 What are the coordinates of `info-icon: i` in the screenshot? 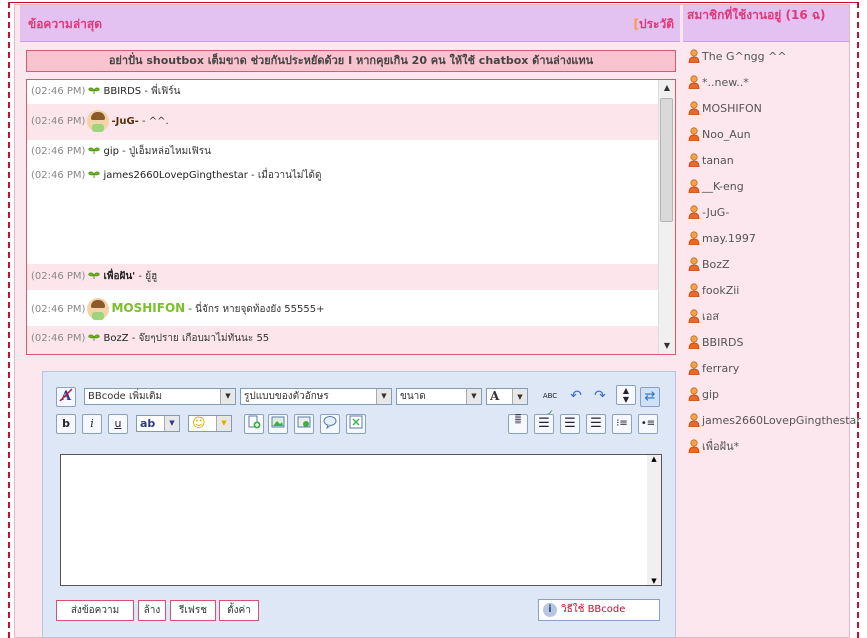 It's located at (550, 610).